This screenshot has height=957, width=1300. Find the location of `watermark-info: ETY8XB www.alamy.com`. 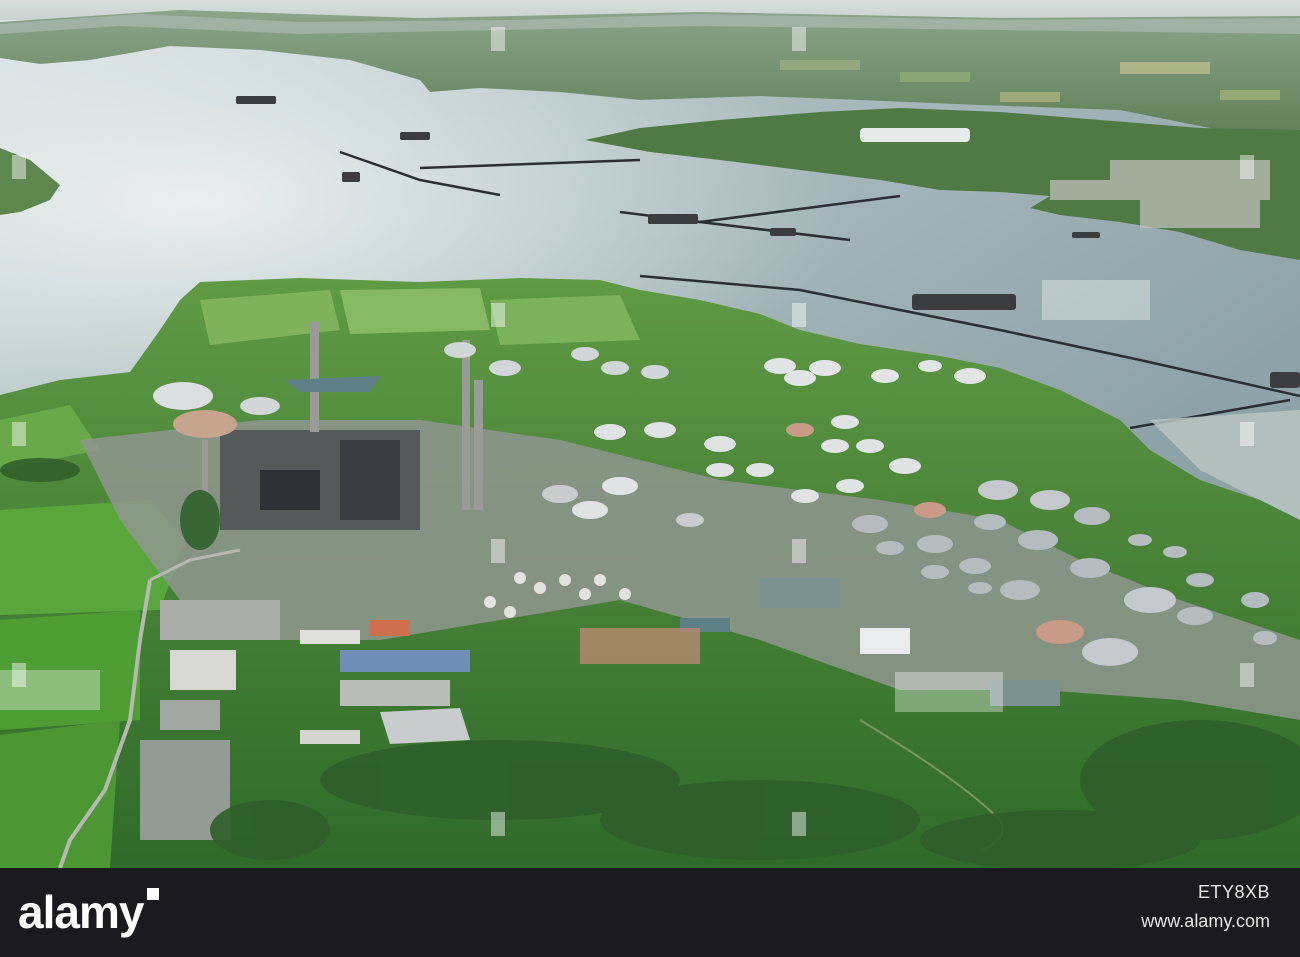

watermark-info: ETY8XB www.alamy.com is located at coordinates (1205, 907).